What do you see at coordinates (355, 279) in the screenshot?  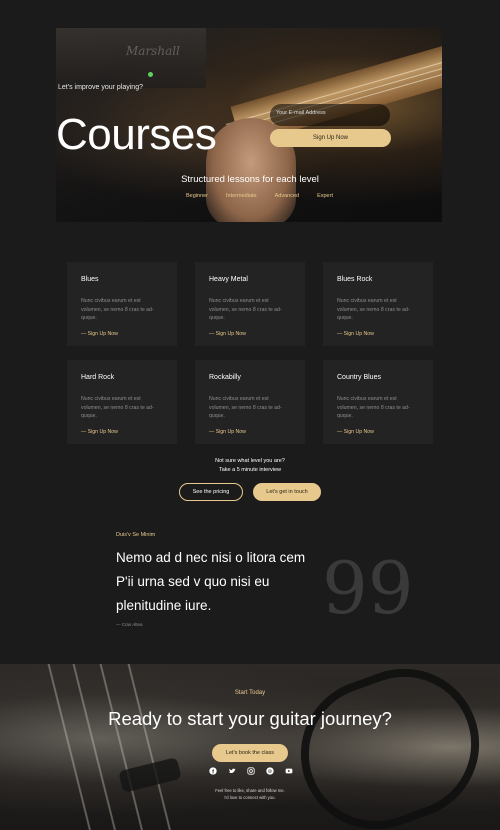 I see `course-title: Blues Rock` at bounding box center [355, 279].